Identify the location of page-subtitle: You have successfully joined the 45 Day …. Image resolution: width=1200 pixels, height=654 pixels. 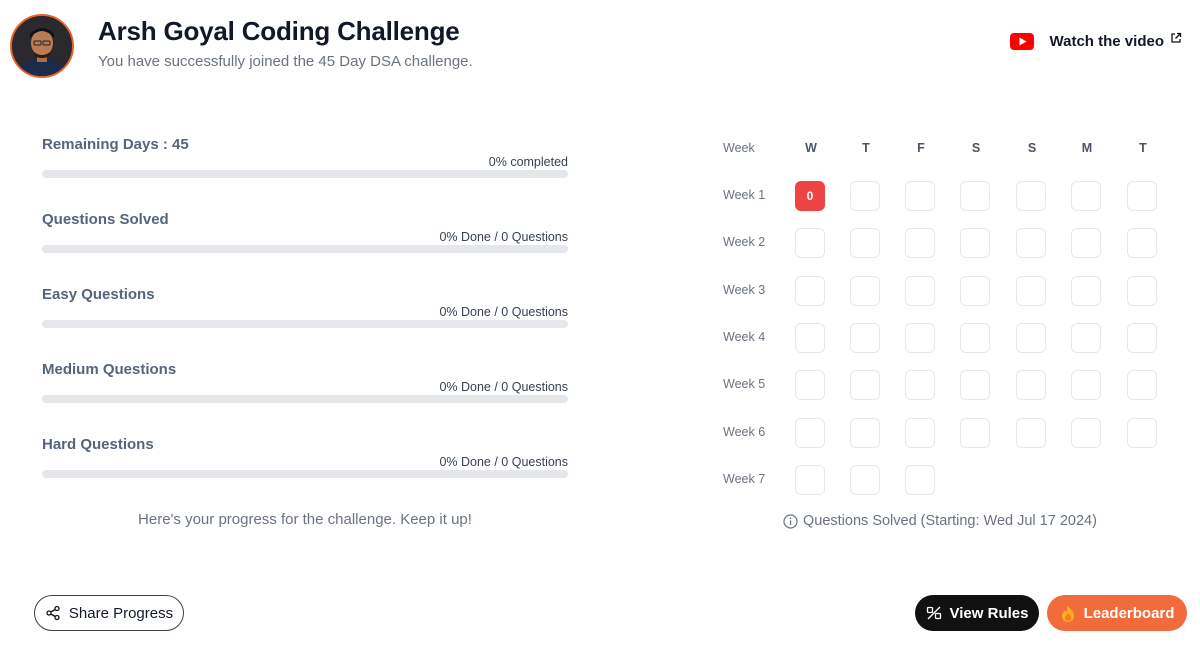
(285, 61).